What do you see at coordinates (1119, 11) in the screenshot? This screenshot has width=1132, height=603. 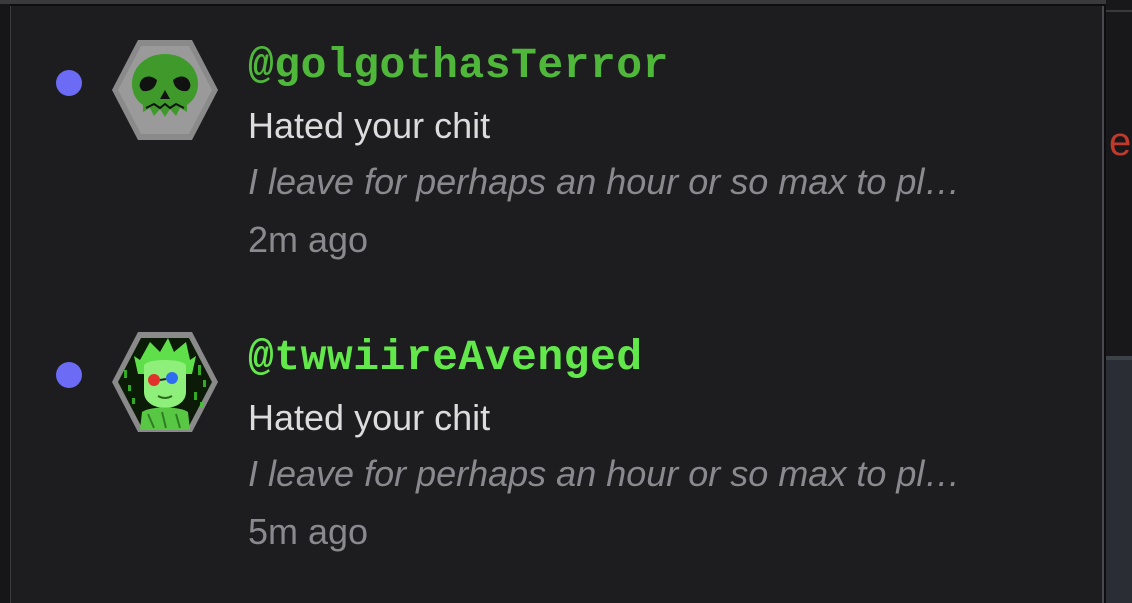 I see `background-divider` at bounding box center [1119, 11].